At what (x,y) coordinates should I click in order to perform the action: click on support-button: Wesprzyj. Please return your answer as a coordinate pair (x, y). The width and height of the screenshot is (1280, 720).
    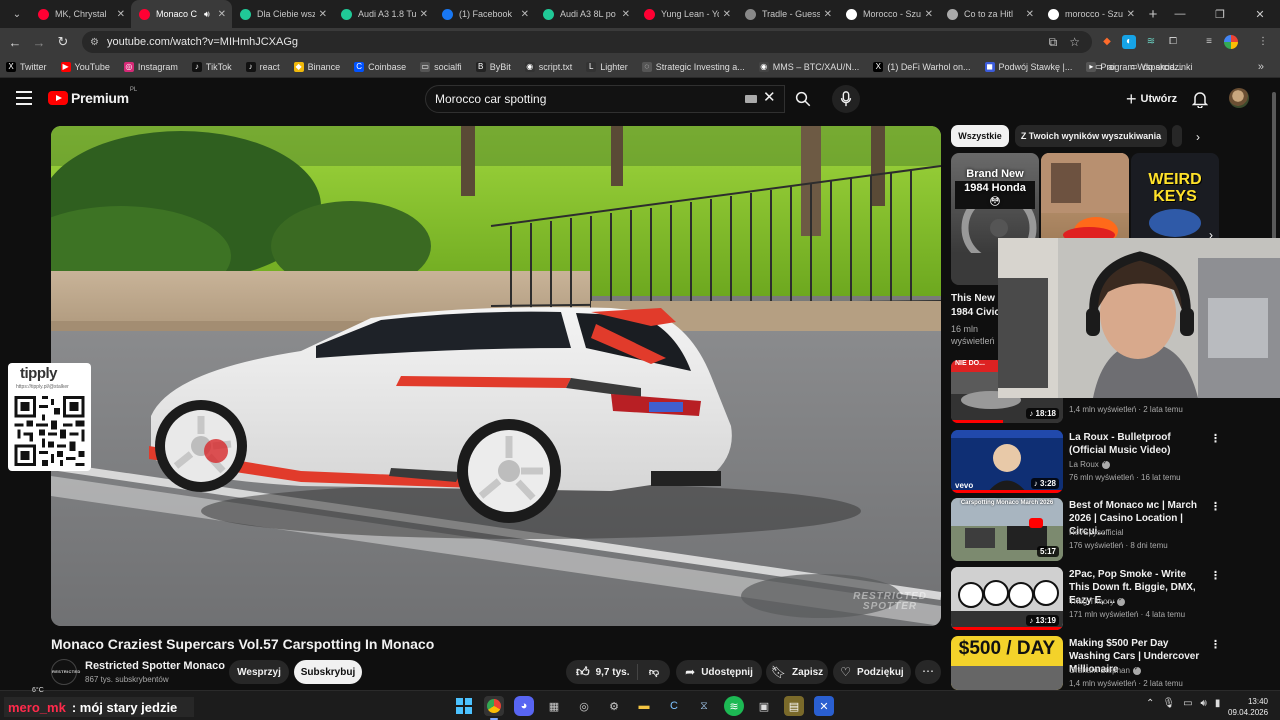
    Looking at the image, I should click on (259, 672).